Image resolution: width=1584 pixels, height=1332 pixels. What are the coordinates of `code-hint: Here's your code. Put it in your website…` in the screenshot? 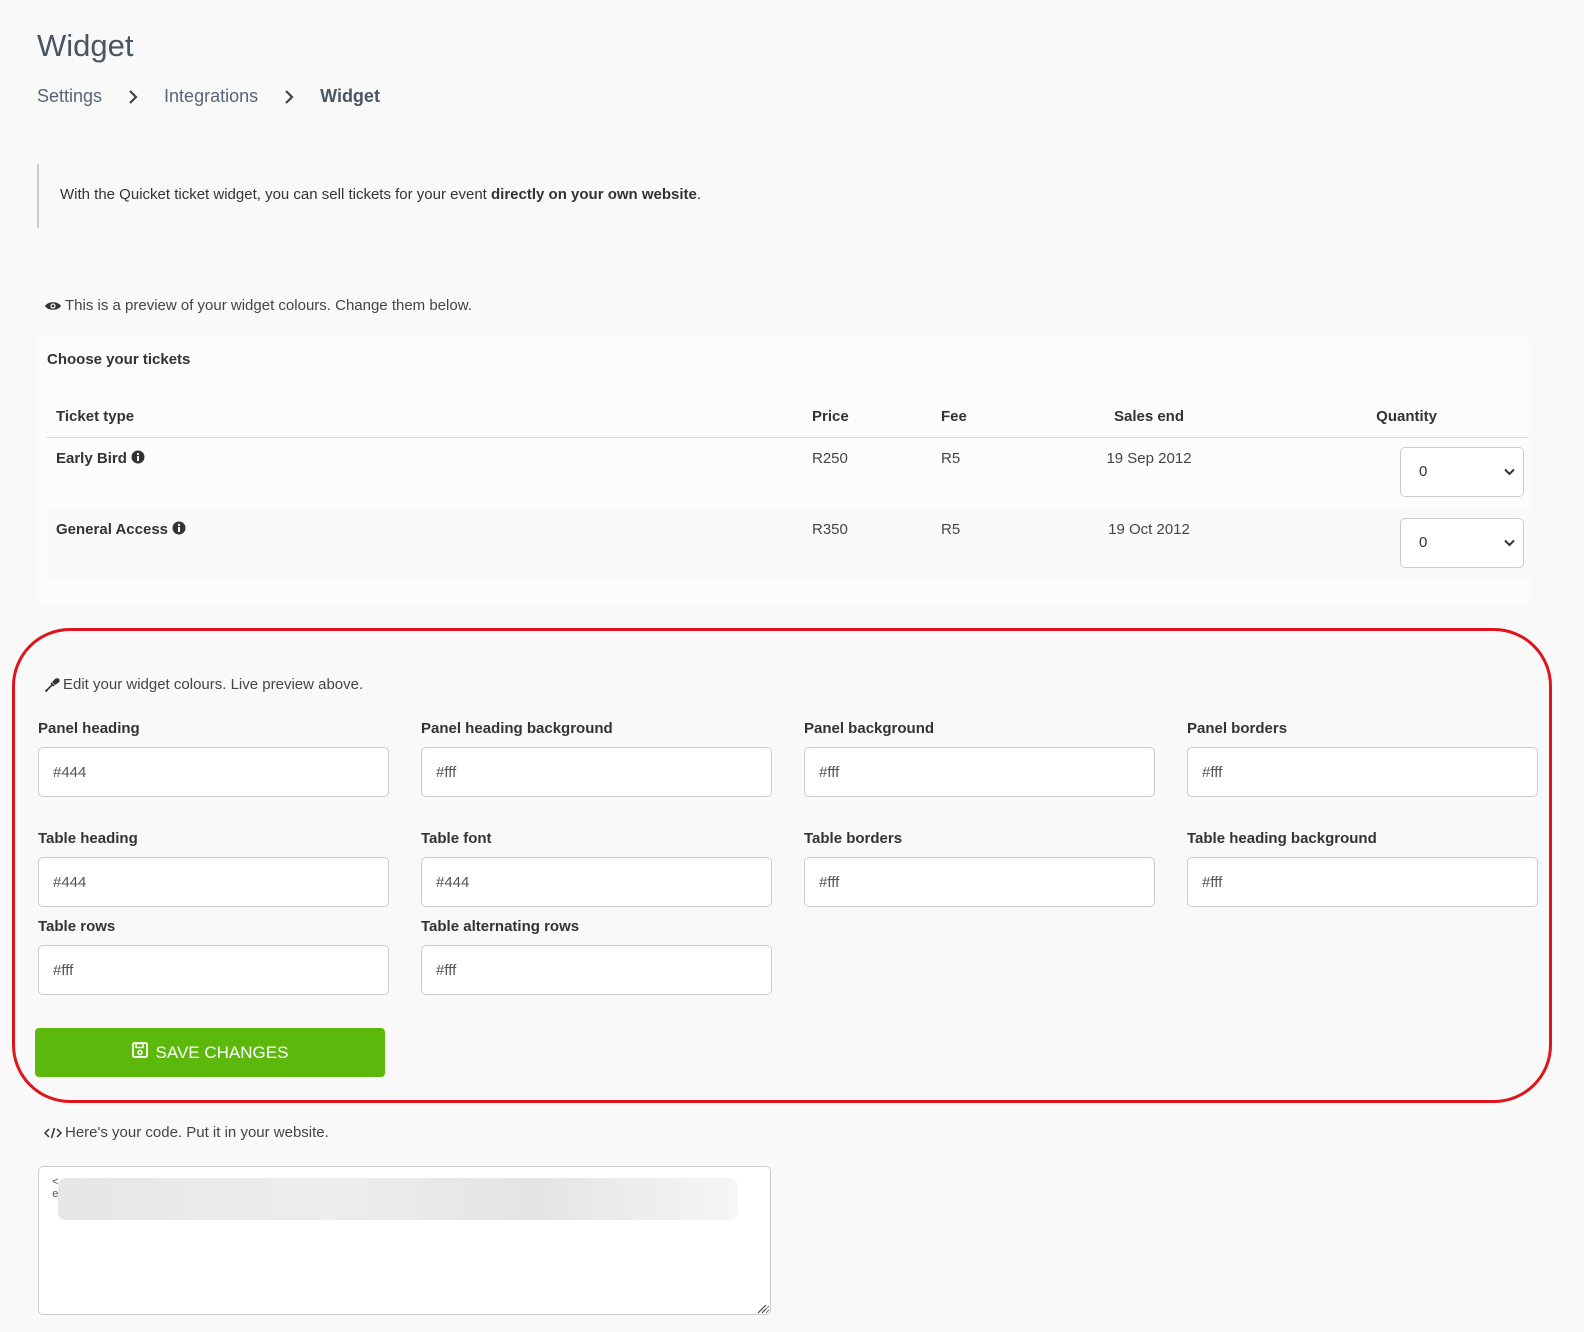 It's located at (186, 1132).